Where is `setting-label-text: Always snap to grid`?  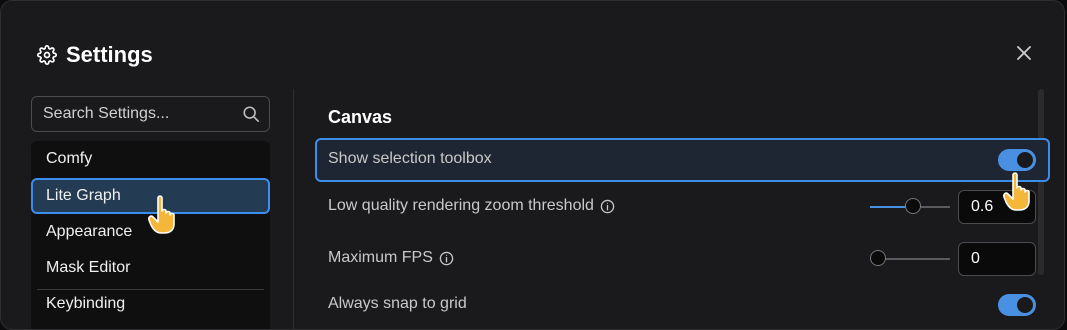
setting-label-text: Always snap to grid is located at coordinates (397, 303).